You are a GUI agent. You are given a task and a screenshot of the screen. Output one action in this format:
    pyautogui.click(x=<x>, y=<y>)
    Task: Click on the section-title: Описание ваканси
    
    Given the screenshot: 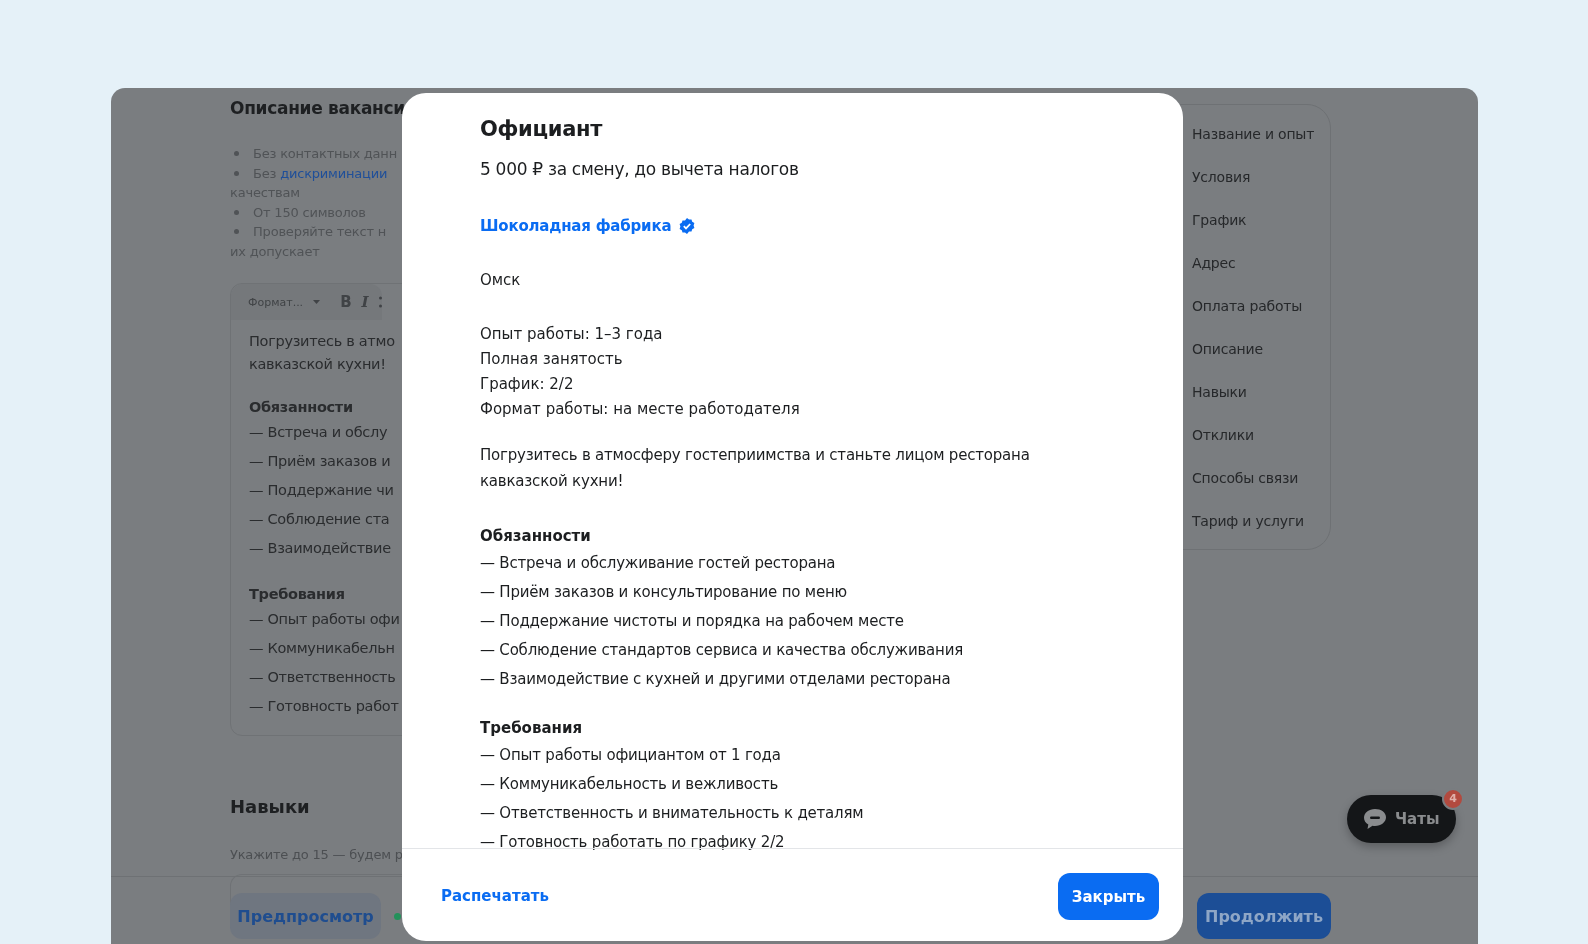 What is the action you would take?
    pyautogui.click(x=317, y=108)
    